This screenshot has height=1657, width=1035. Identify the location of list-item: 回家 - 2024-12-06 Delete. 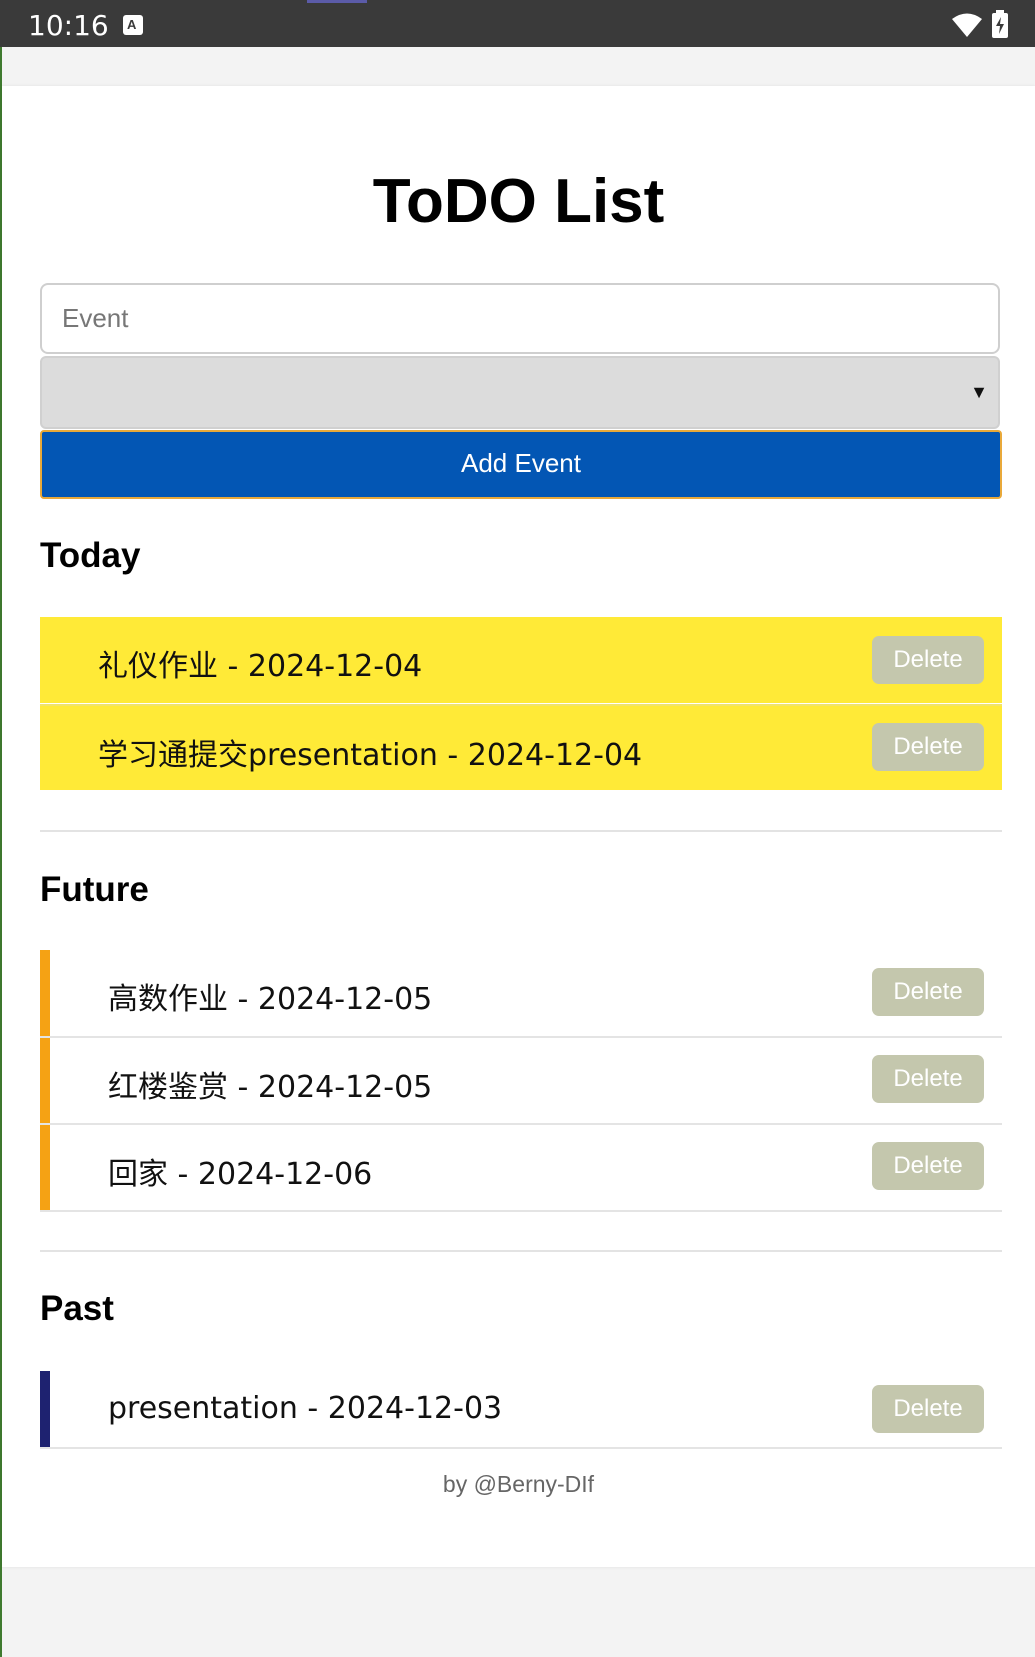
(521, 1168).